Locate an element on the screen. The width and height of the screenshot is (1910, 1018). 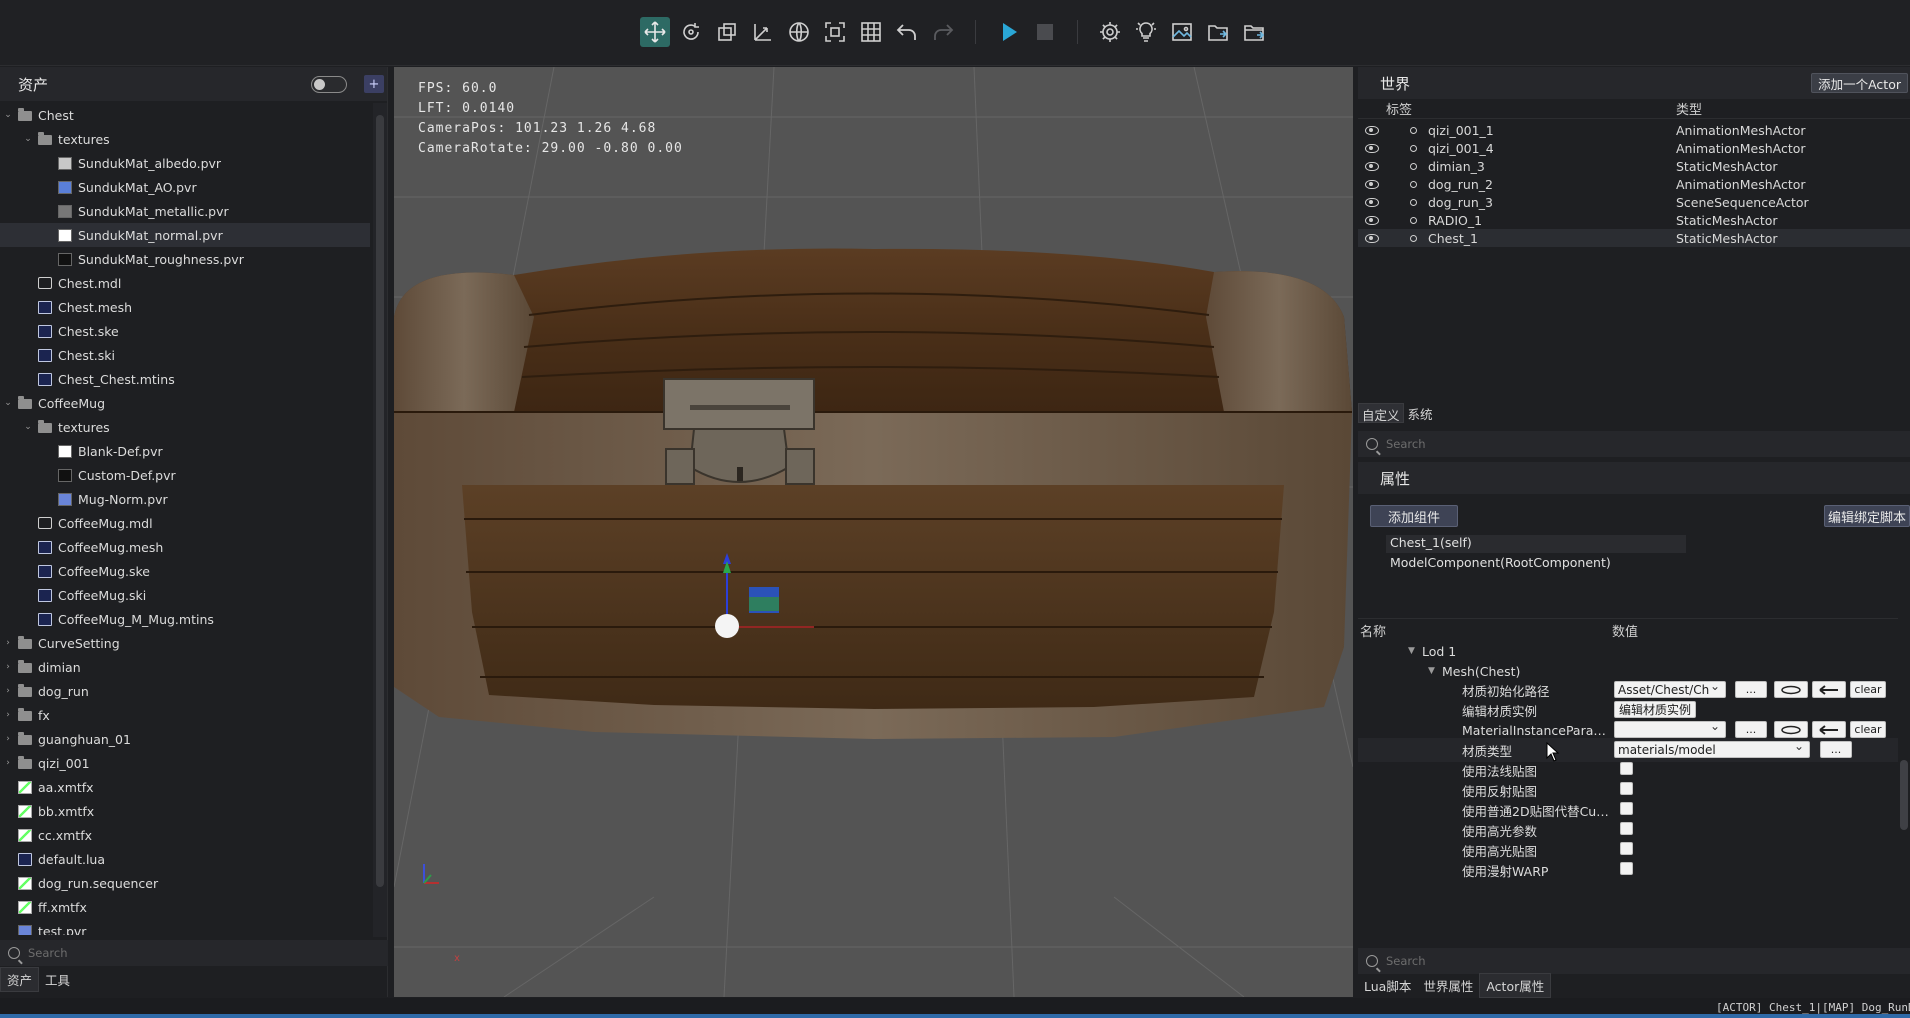
redo-icon is located at coordinates (943, 32).